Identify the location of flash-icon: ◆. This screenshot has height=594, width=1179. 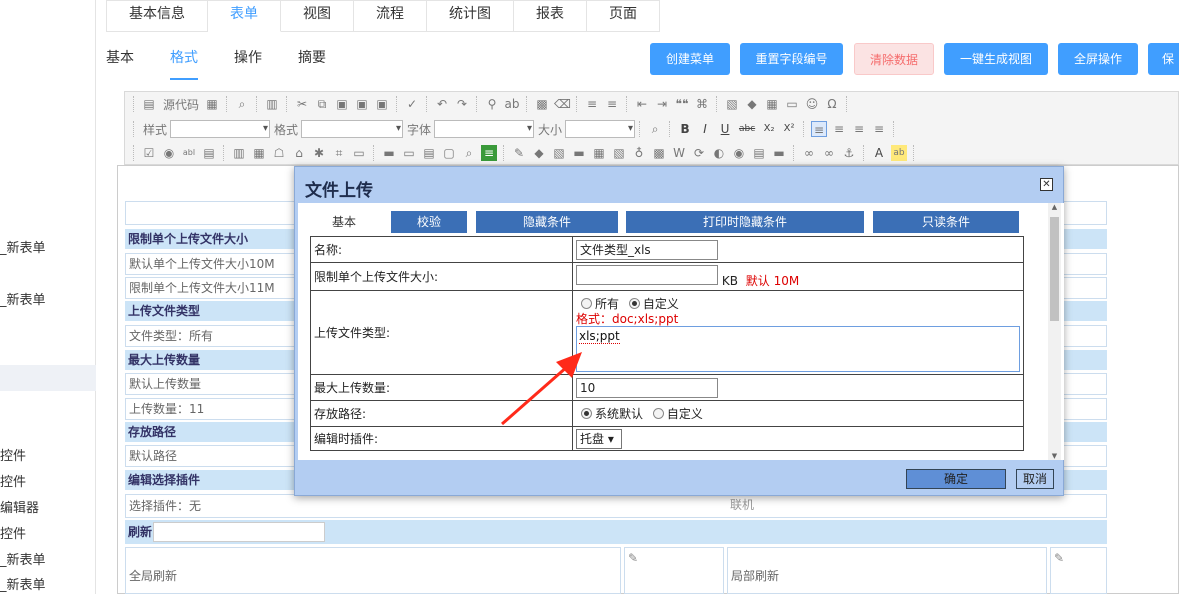
(752, 104).